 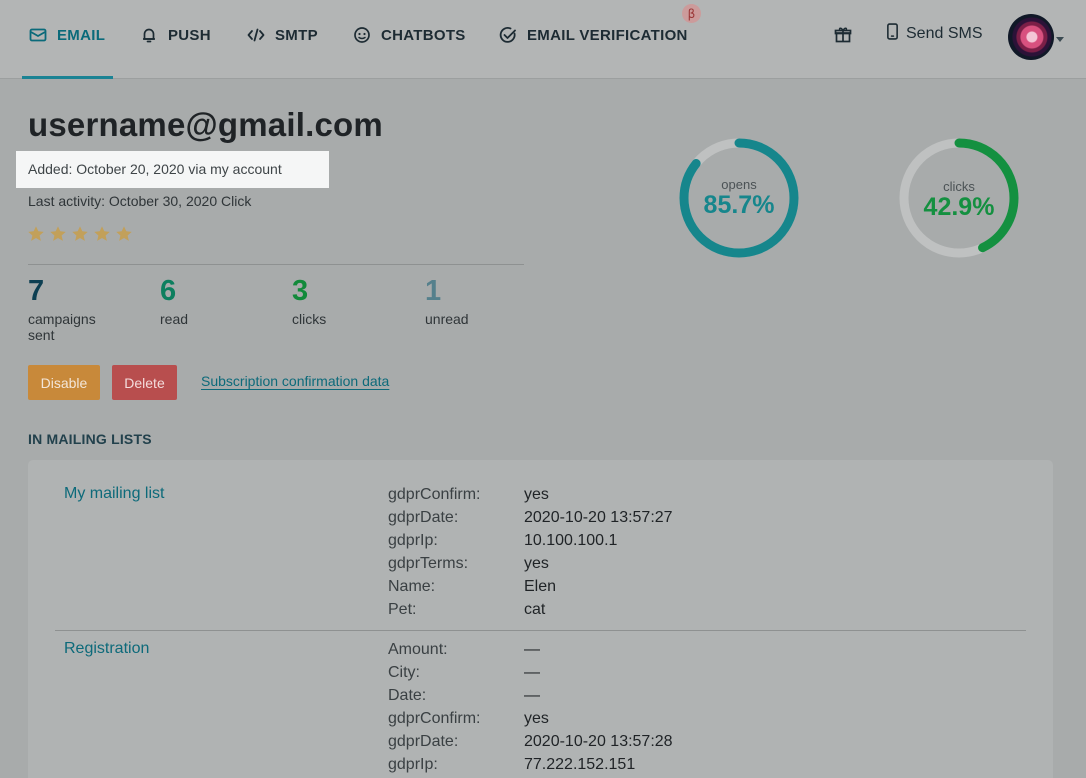 What do you see at coordinates (571, 540) in the screenshot?
I see `field-value: 10.100.100.1` at bounding box center [571, 540].